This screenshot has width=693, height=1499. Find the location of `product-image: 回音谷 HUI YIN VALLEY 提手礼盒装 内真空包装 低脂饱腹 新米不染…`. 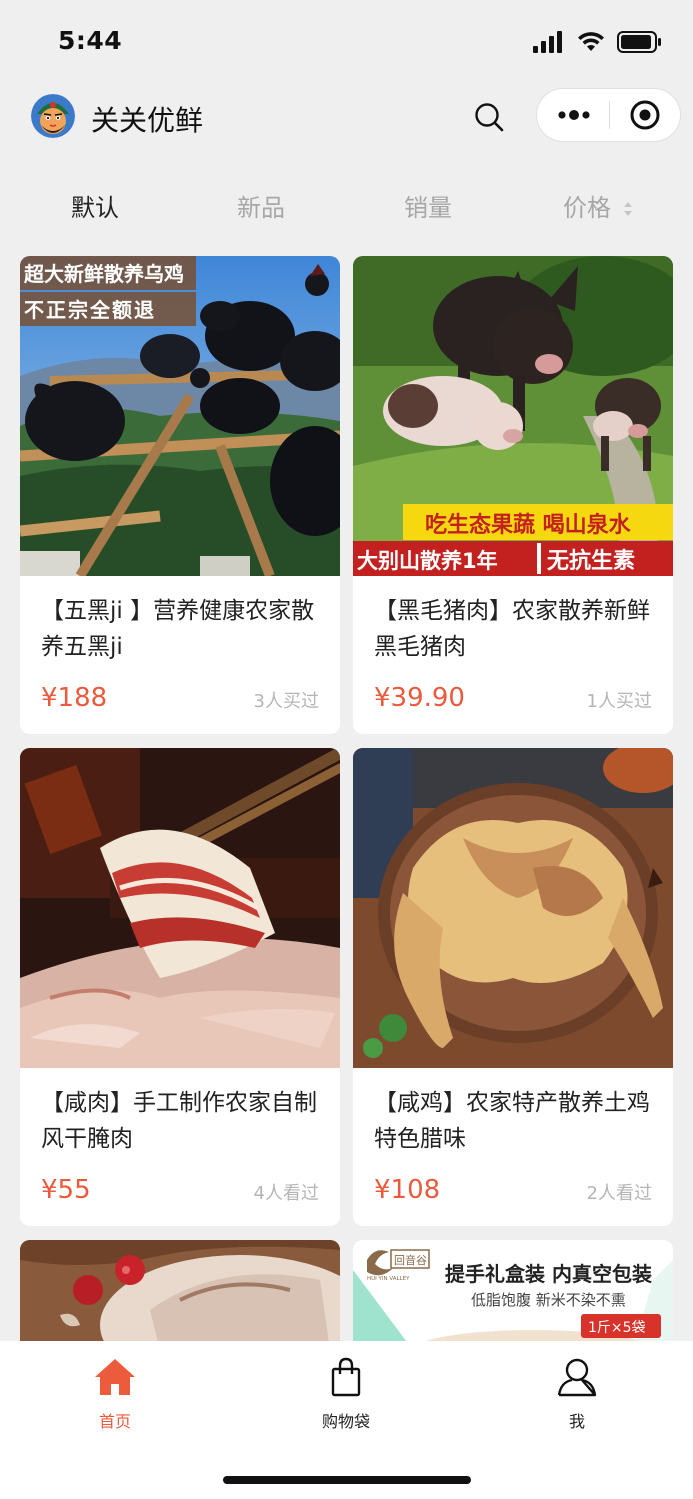

product-image: 回音谷 HUI YIN VALLEY 提手礼盒装 内真空包装 低脂饱腹 新米不染… is located at coordinates (513, 1295).